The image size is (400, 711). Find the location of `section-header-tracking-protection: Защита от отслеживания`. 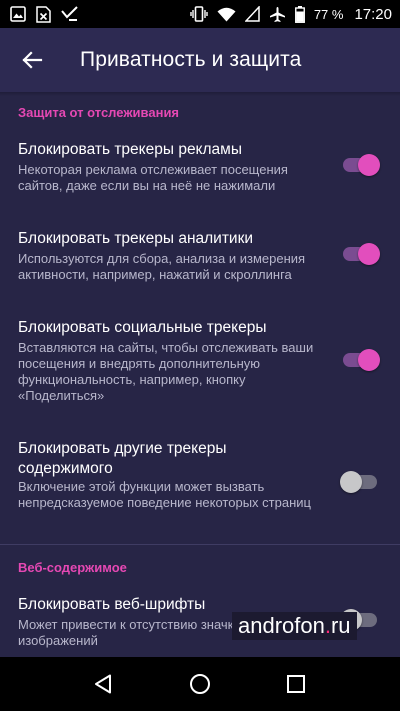

section-header-tracking-protection: Защита от отслеживания is located at coordinates (99, 112).